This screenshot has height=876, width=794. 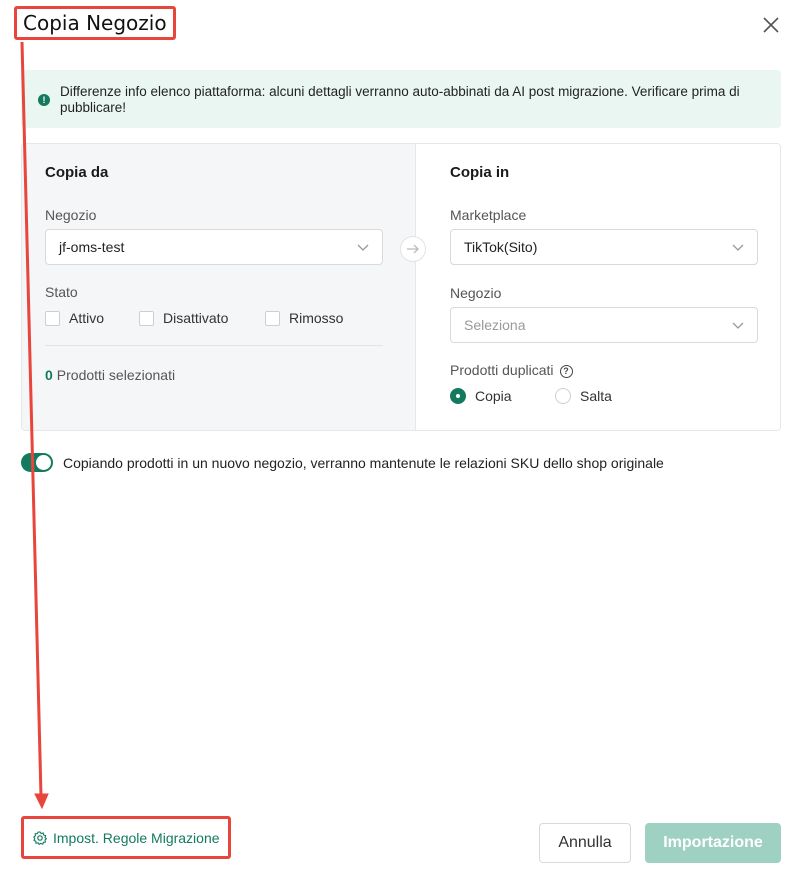 I want to click on status-checkbox-active: Attivo, so click(x=74, y=318).